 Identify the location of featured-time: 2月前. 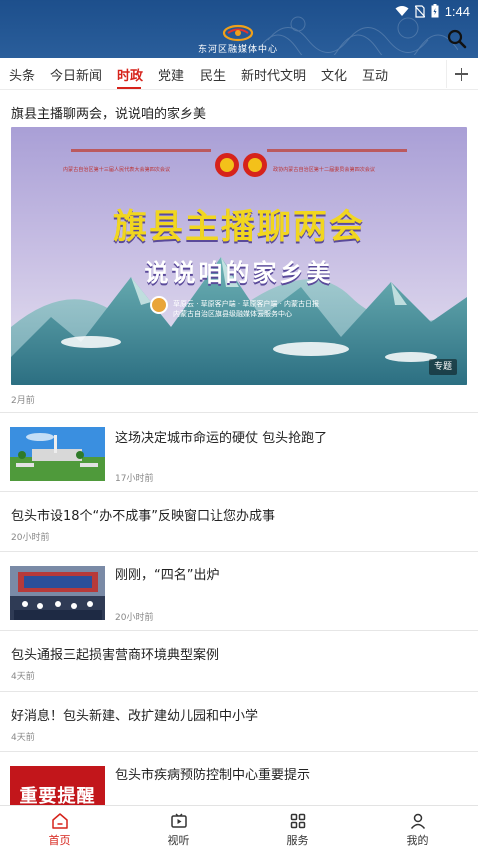
(23, 401).